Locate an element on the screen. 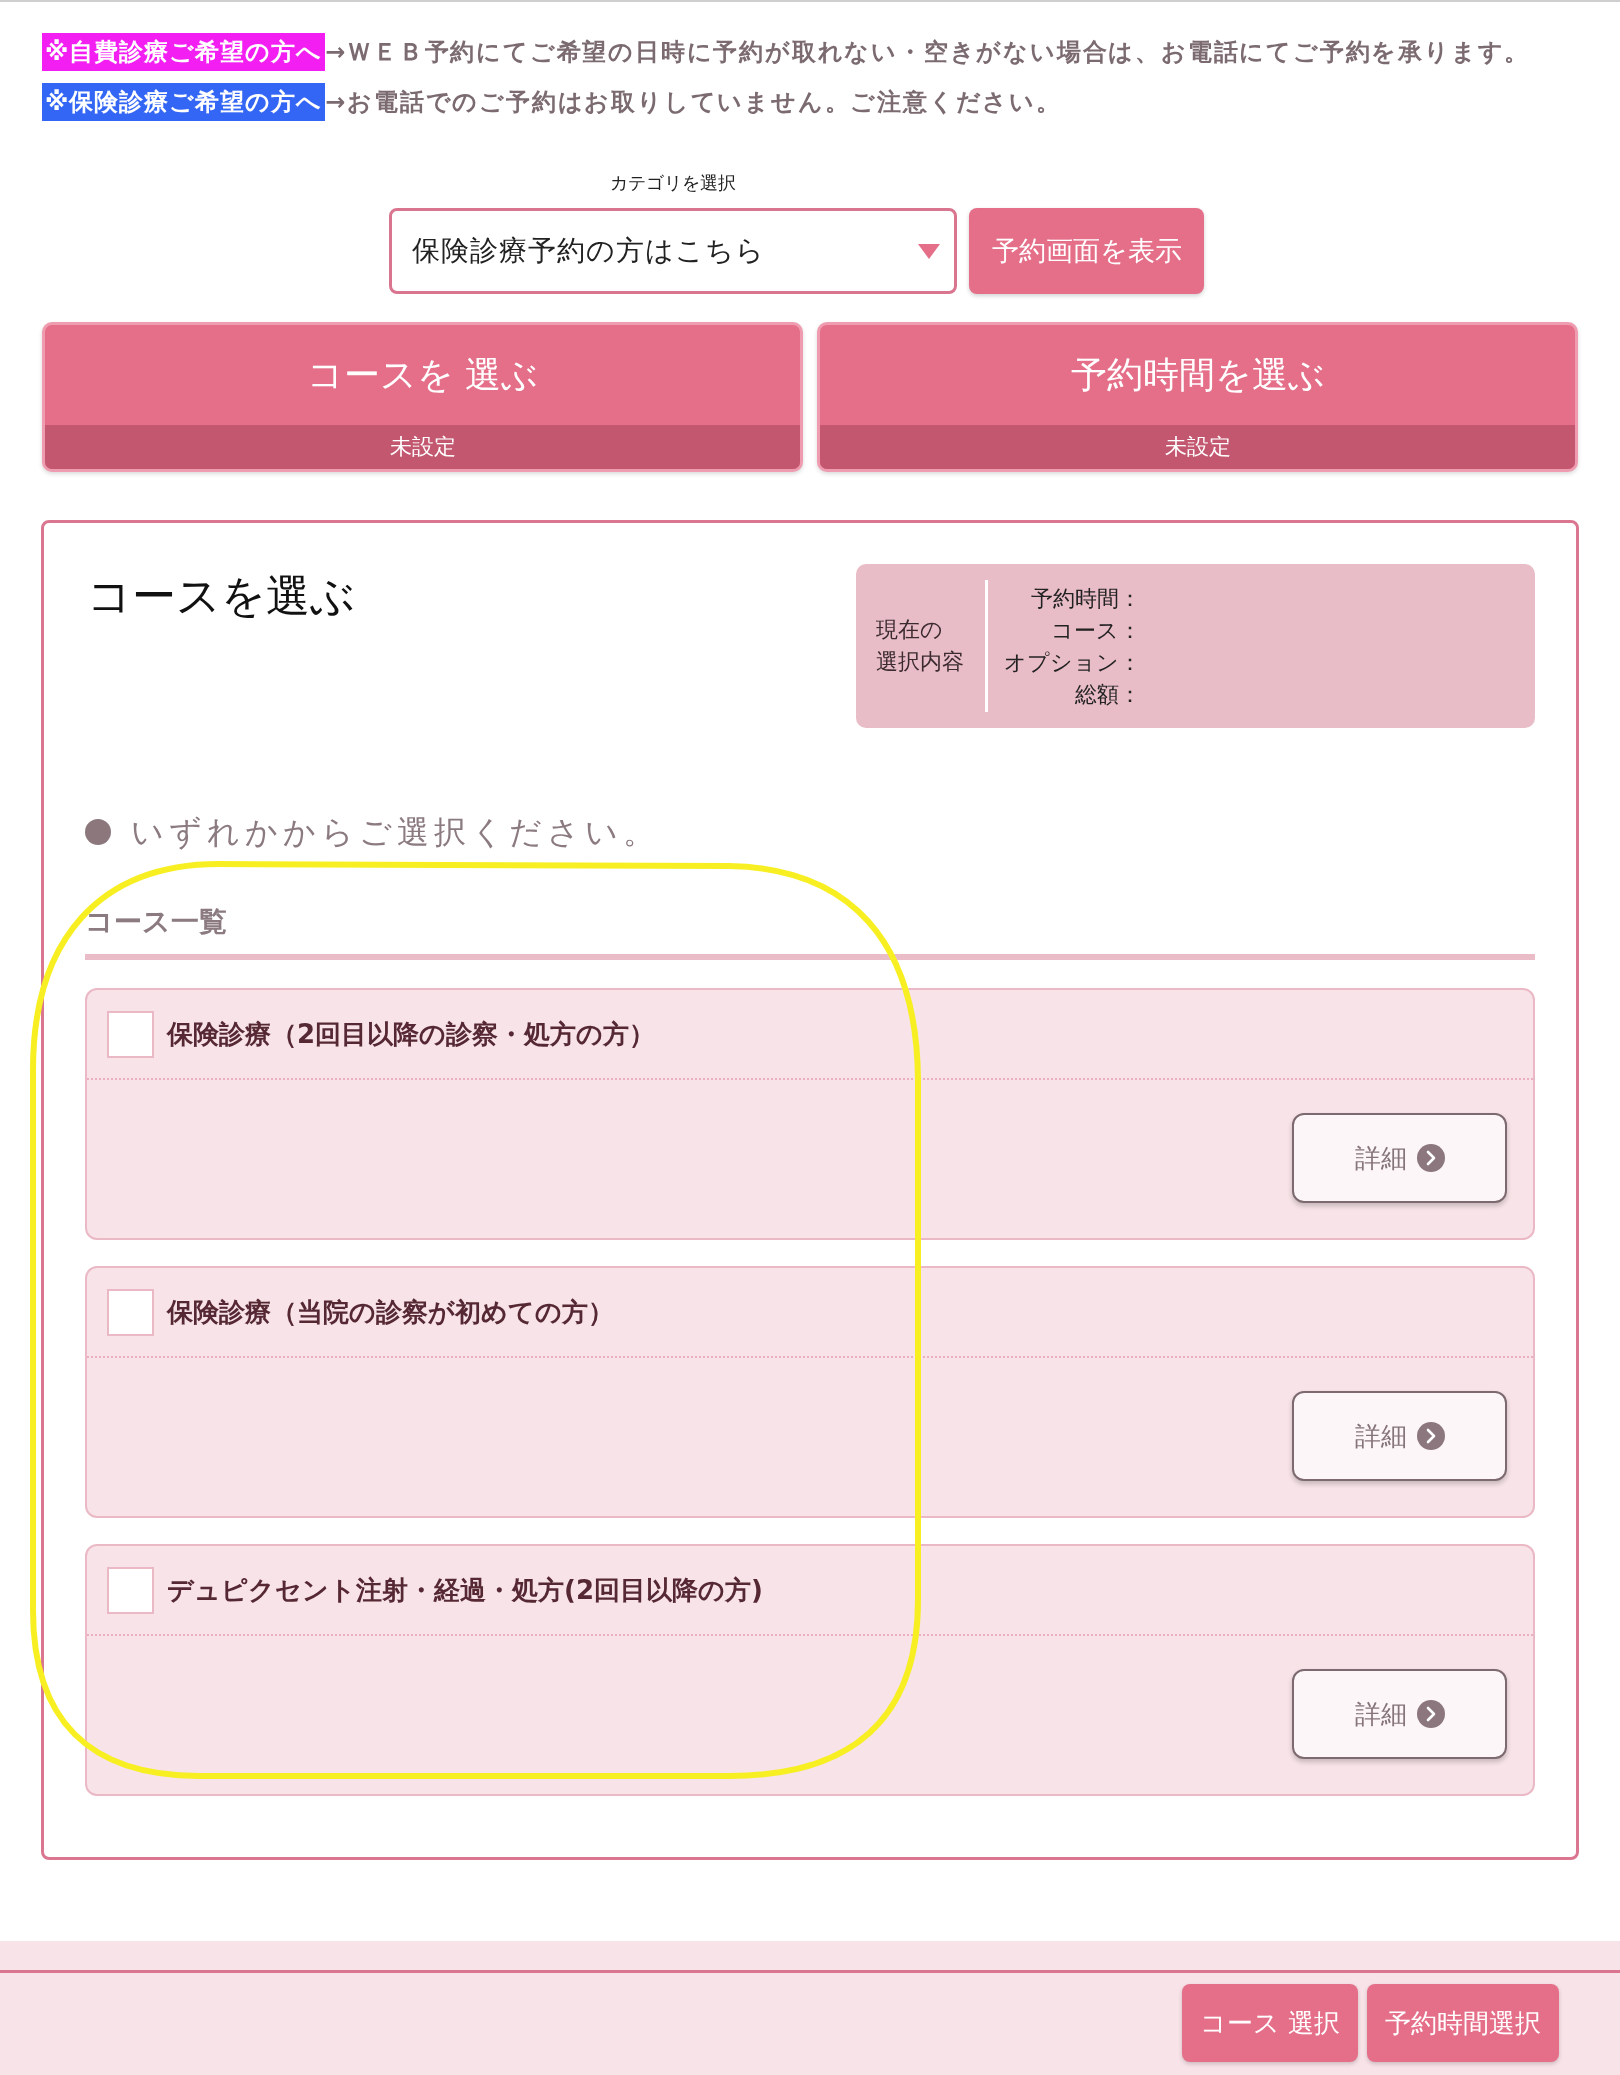  step-tab: 予約時間を選ぶ 未設定 is located at coordinates (1197, 397).